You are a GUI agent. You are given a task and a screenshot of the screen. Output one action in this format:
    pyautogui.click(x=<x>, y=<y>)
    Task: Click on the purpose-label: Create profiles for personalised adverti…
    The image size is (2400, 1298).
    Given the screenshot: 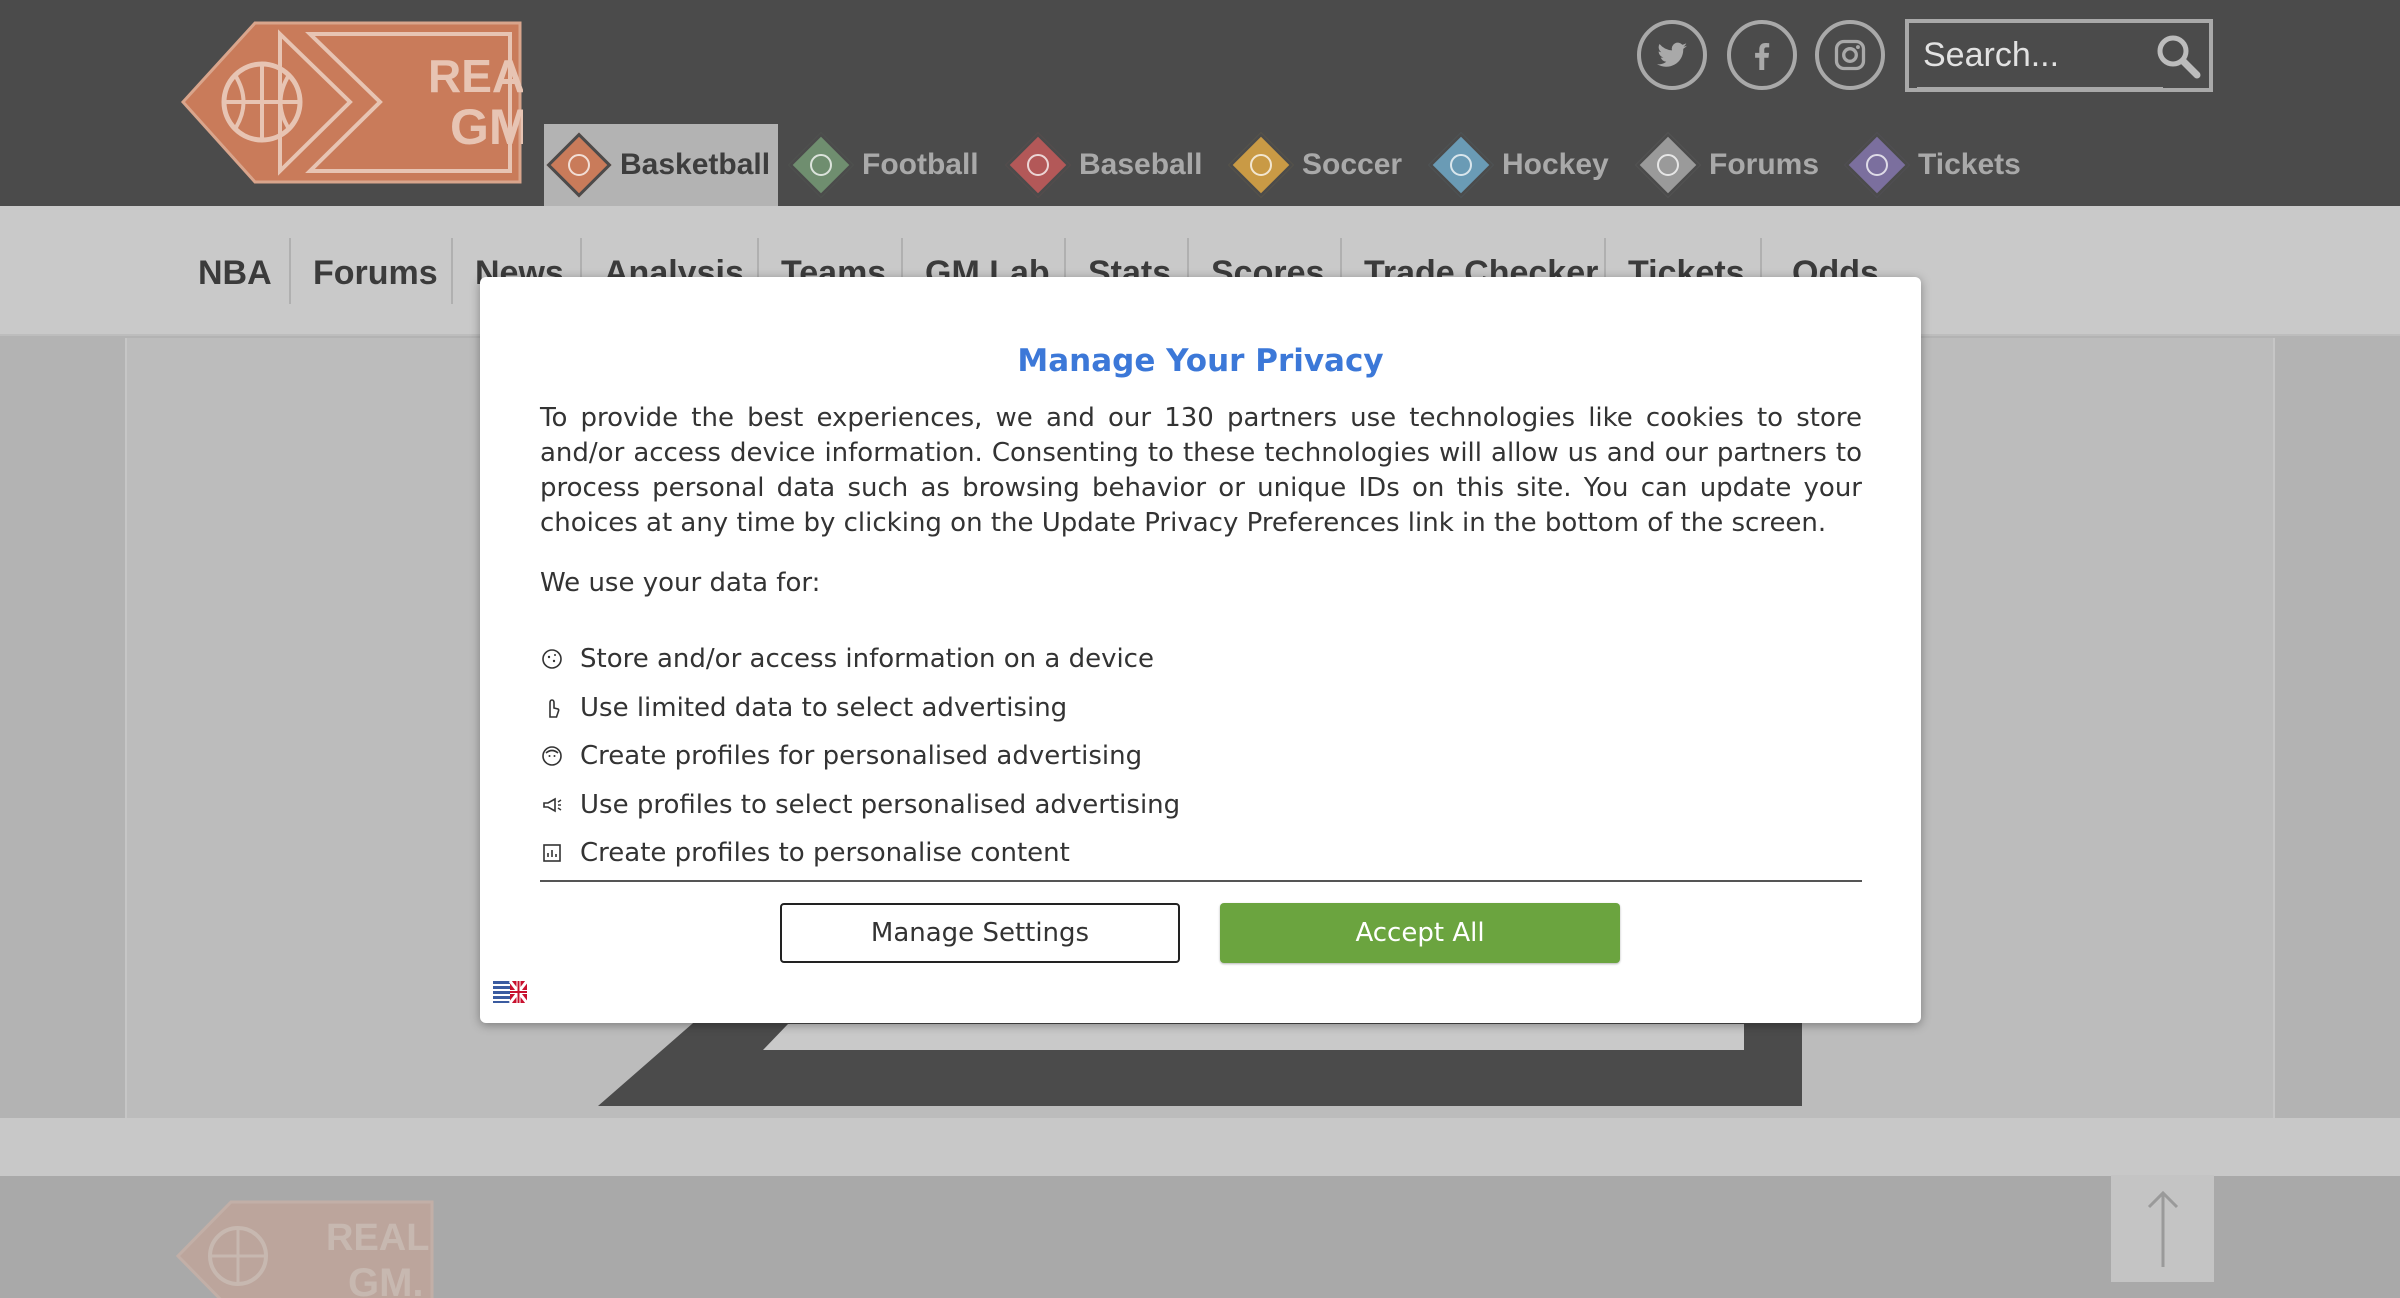 What is the action you would take?
    pyautogui.click(x=861, y=756)
    